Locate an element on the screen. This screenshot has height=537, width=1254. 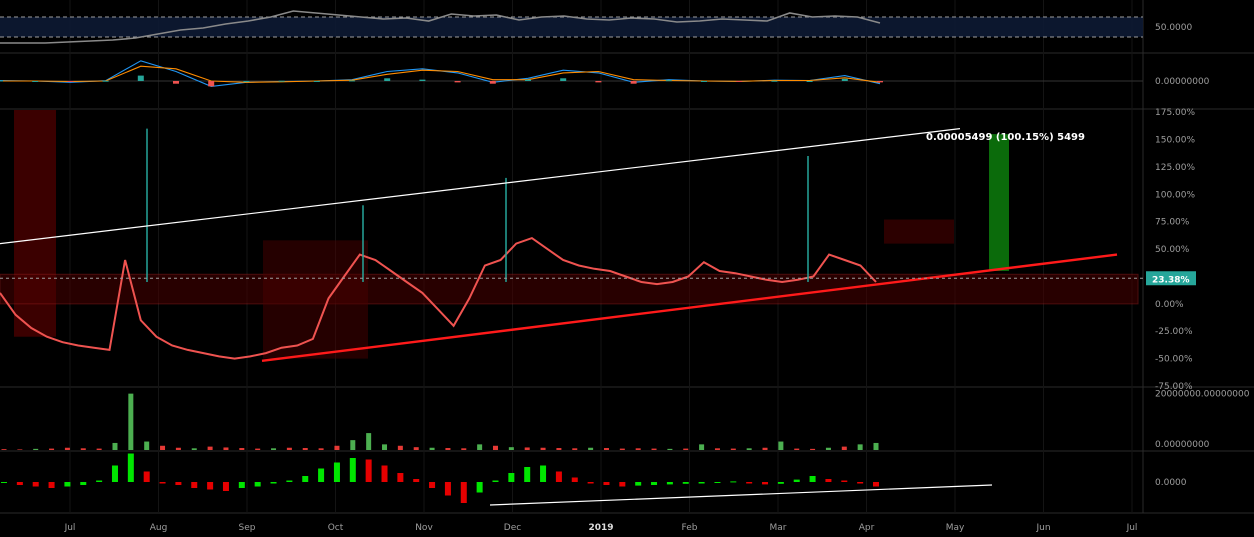
rsi-pane is located at coordinates (571, 27).